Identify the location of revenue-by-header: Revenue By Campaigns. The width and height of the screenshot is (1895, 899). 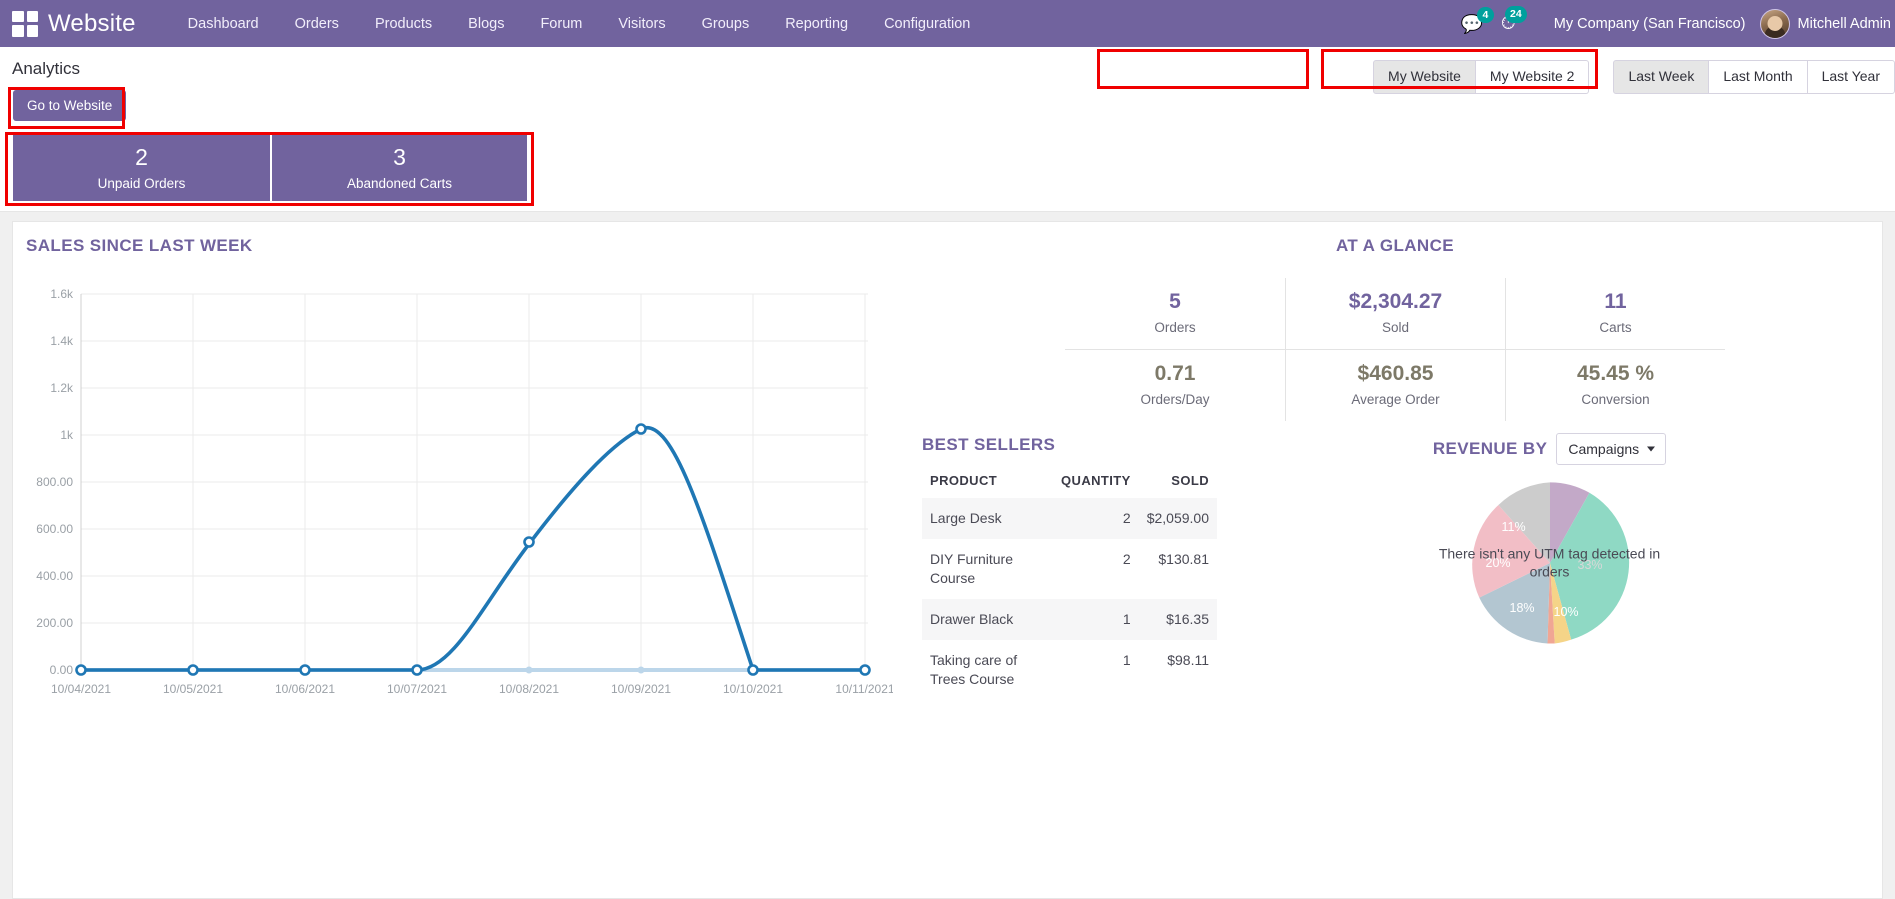
(1549, 449).